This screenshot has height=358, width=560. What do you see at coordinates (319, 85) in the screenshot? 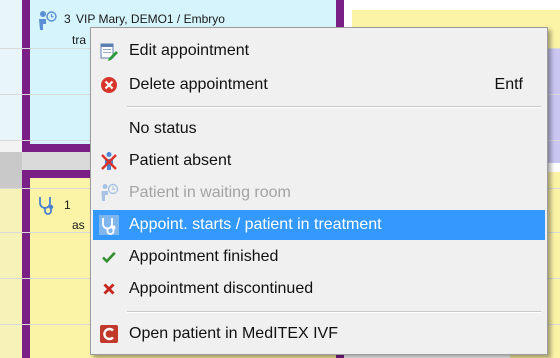
I see `menu-item-delete-appointment: Delete appointment Entf` at bounding box center [319, 85].